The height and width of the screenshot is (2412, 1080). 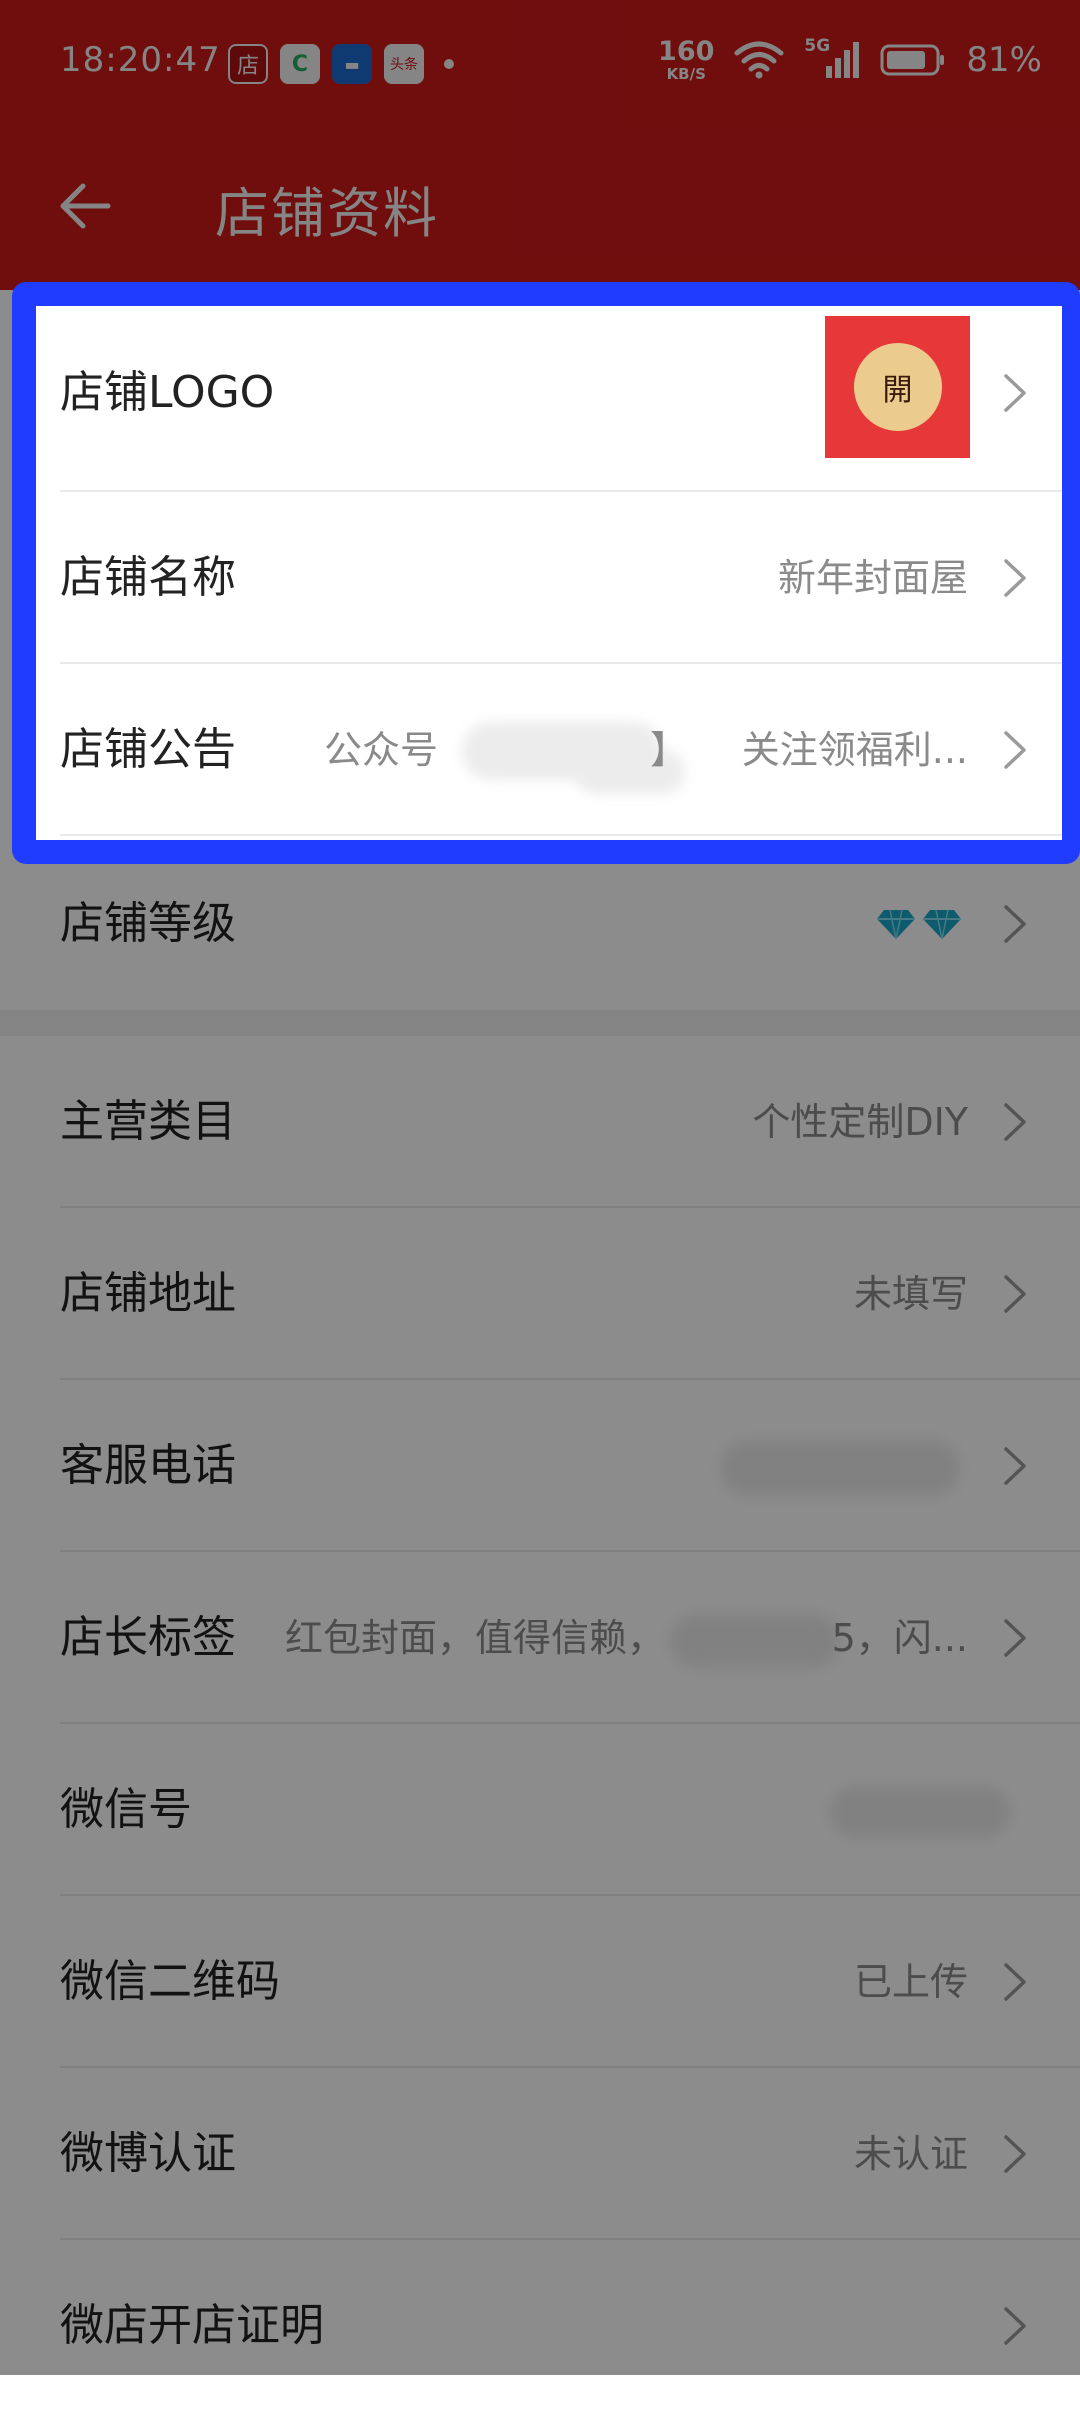 I want to click on level-diamonds, so click(x=919, y=924).